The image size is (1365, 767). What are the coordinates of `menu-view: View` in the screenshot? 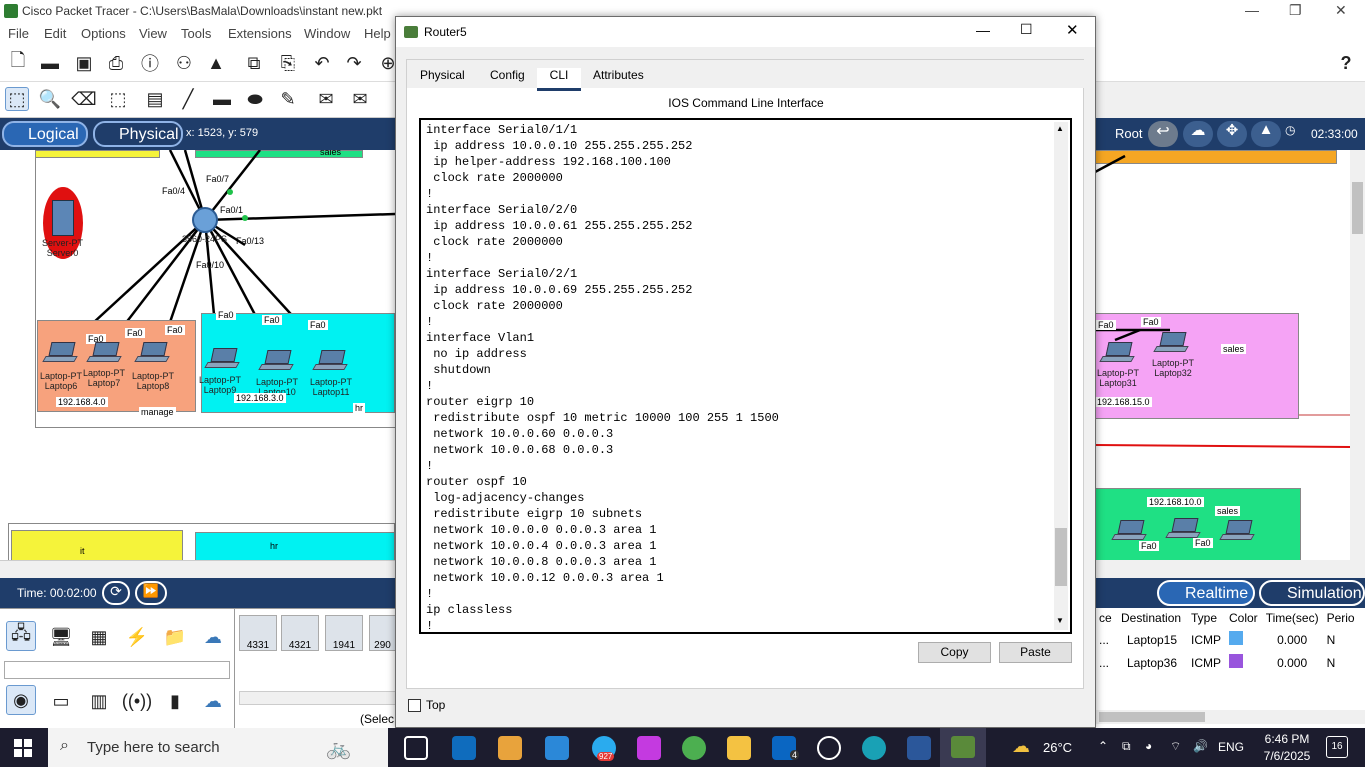 It's located at (153, 33).